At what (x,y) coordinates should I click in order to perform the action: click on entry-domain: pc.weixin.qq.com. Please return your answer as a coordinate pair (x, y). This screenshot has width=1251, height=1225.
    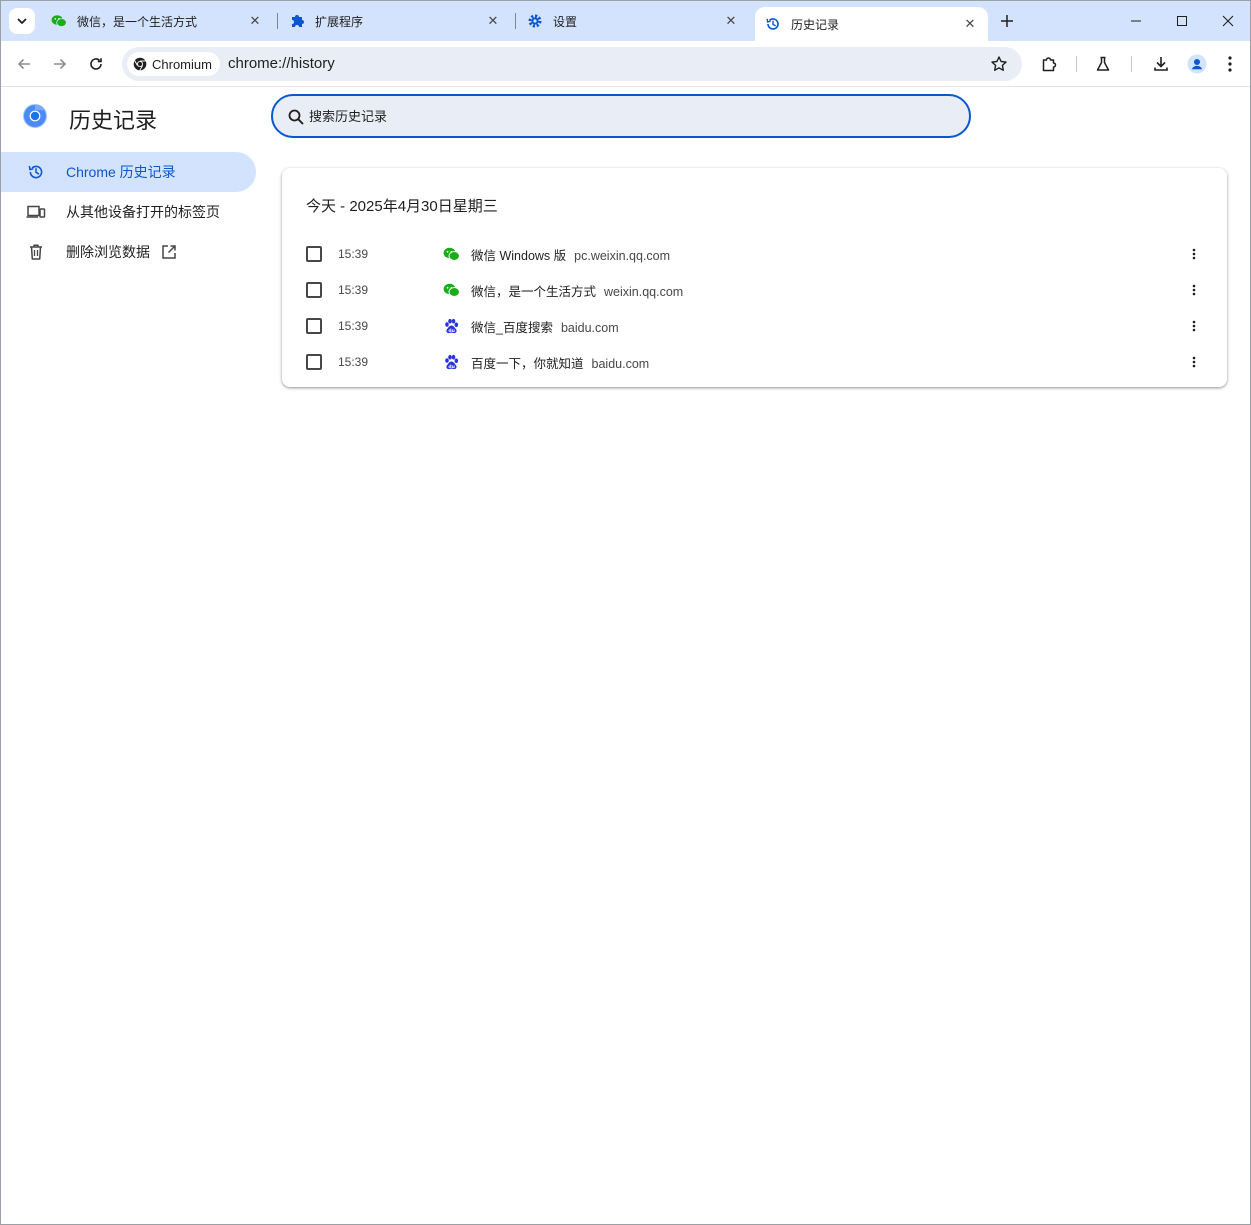
    Looking at the image, I should click on (622, 255).